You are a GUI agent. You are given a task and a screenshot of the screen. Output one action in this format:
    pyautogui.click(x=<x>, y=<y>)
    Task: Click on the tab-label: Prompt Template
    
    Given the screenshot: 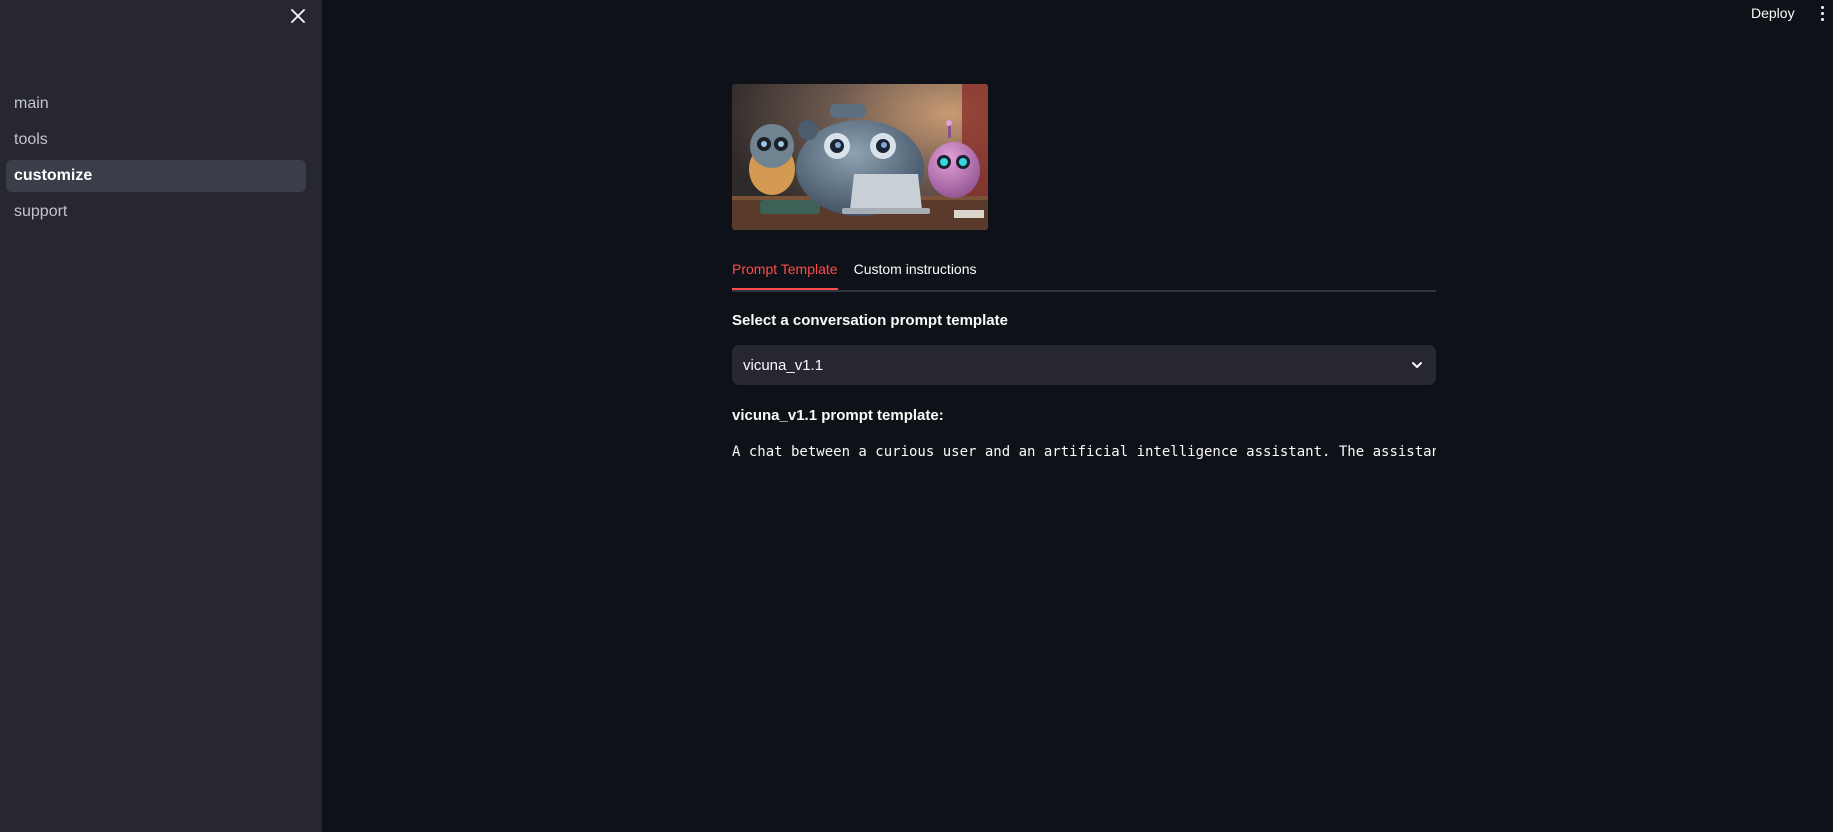 What is the action you would take?
    pyautogui.click(x=785, y=269)
    